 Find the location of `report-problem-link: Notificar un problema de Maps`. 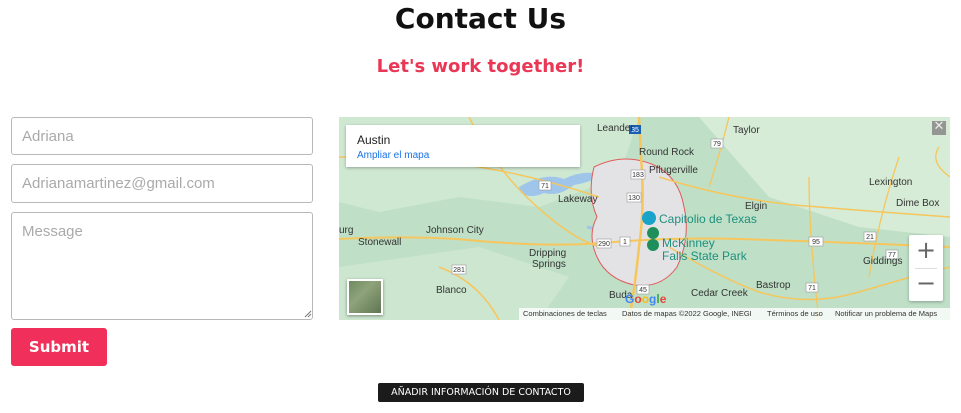

report-problem-link: Notificar un problema de Maps is located at coordinates (886, 313).